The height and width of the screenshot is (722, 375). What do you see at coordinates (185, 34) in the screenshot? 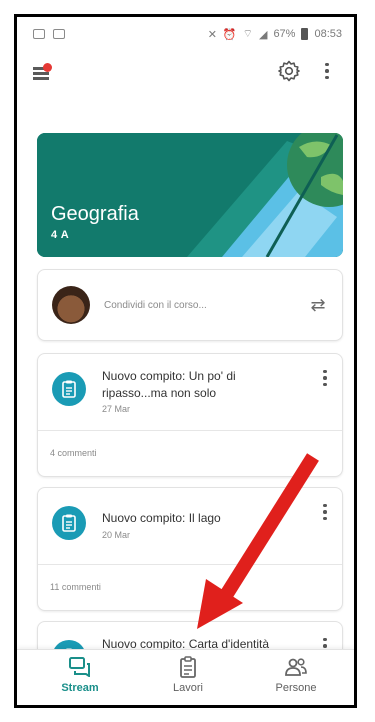
I see `status-bar: ✕ ⏰ ⌔ ◢ 67% 08:53` at bounding box center [185, 34].